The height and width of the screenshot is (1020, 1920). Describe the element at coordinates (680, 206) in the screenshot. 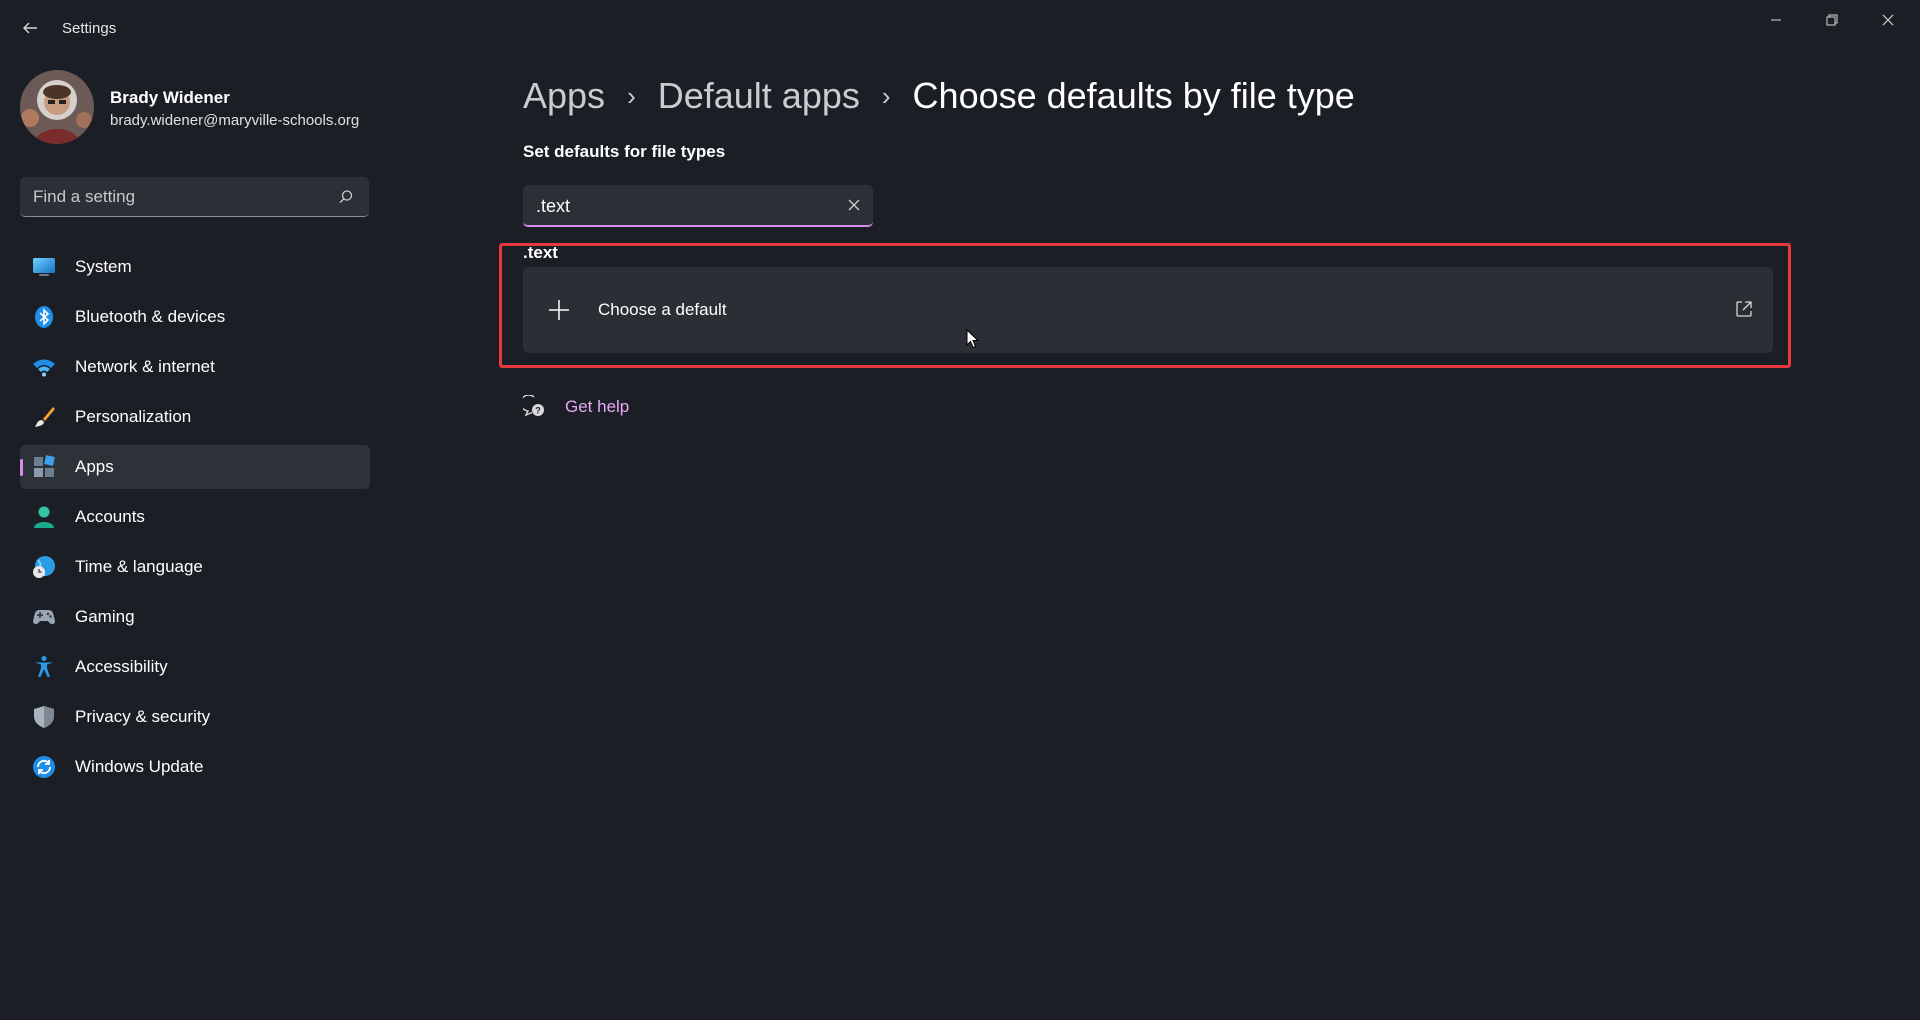

I see `file-type-search-input` at that location.